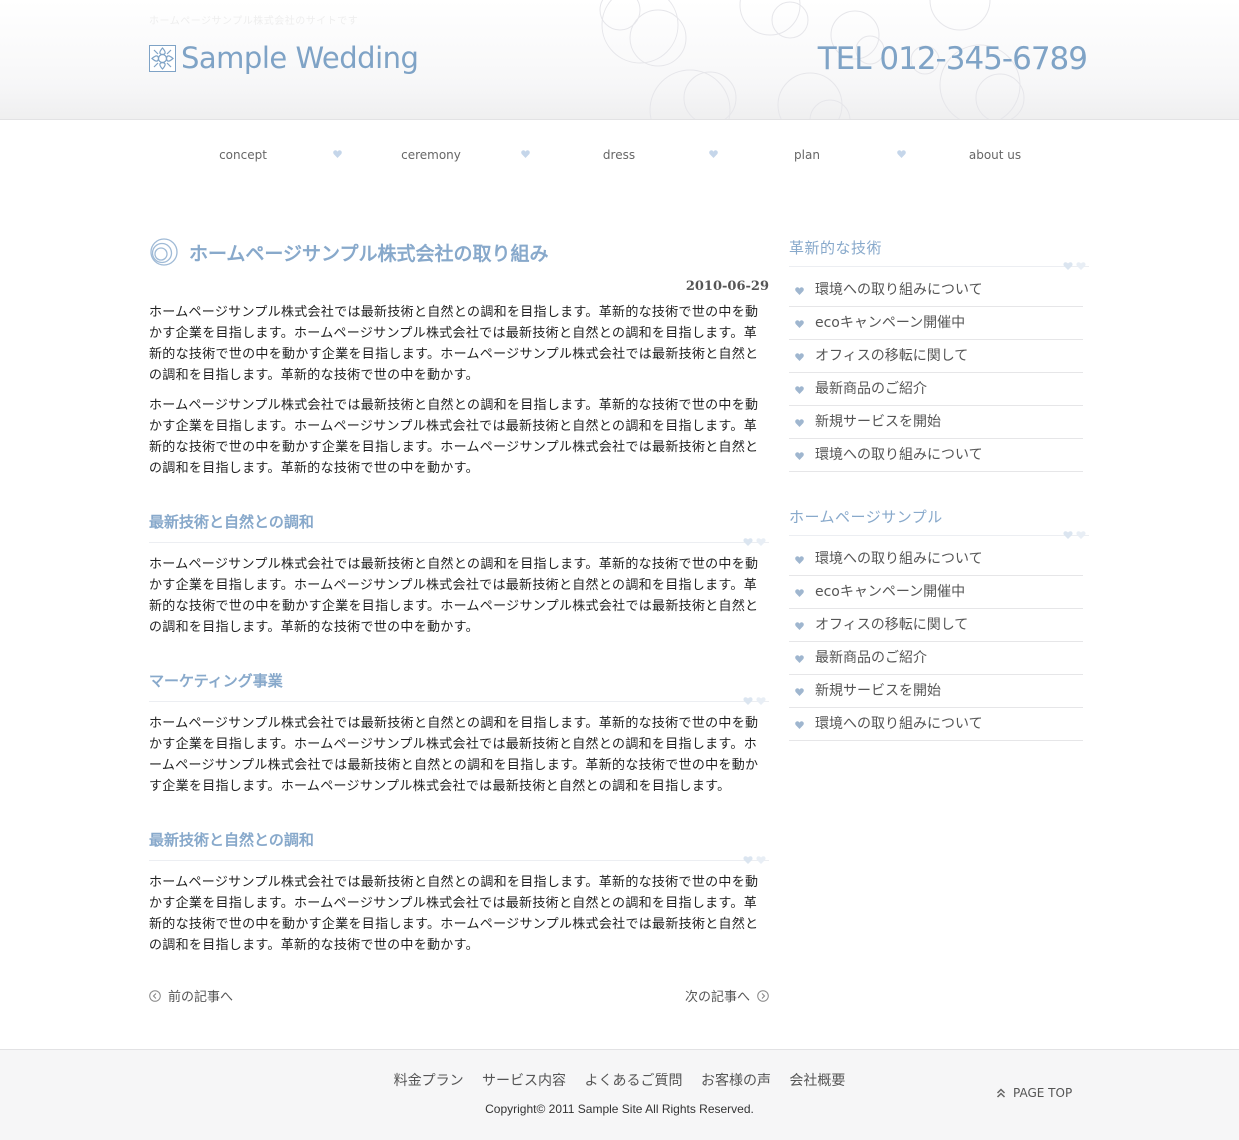 Image resolution: width=1239 pixels, height=1140 pixels. Describe the element at coordinates (201, 997) in the screenshot. I see `prev-article-label: 前の記事へ` at that location.